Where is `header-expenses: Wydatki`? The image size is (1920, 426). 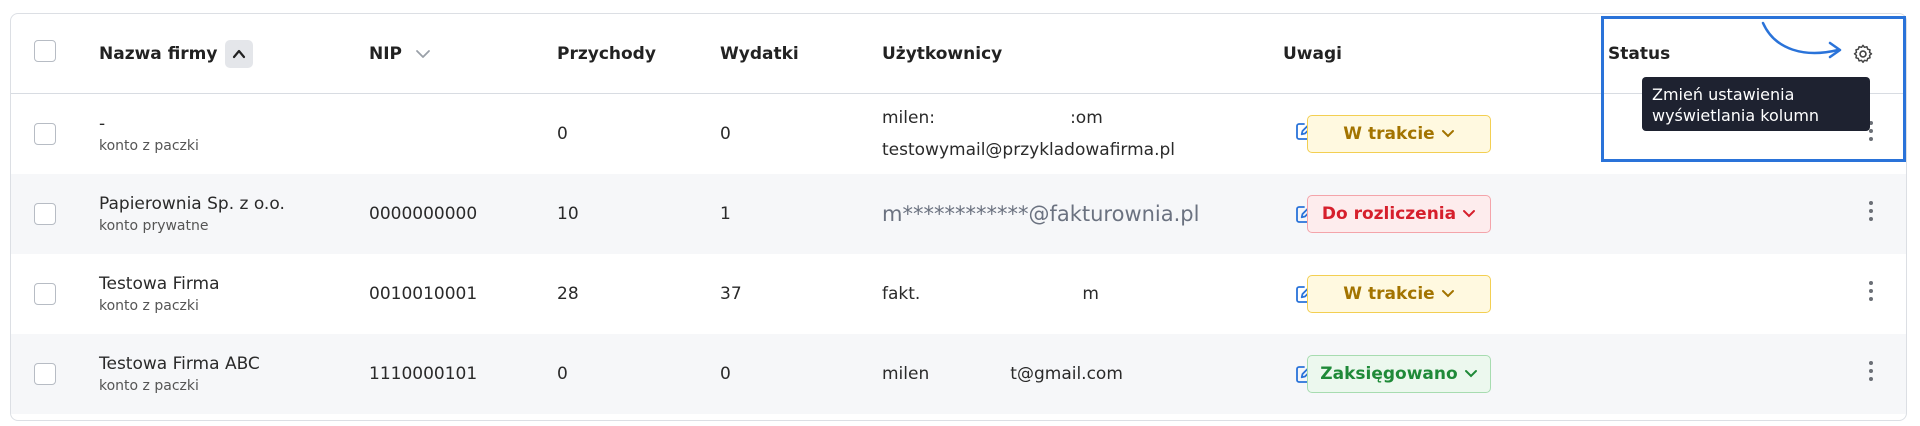 header-expenses: Wydatki is located at coordinates (759, 53).